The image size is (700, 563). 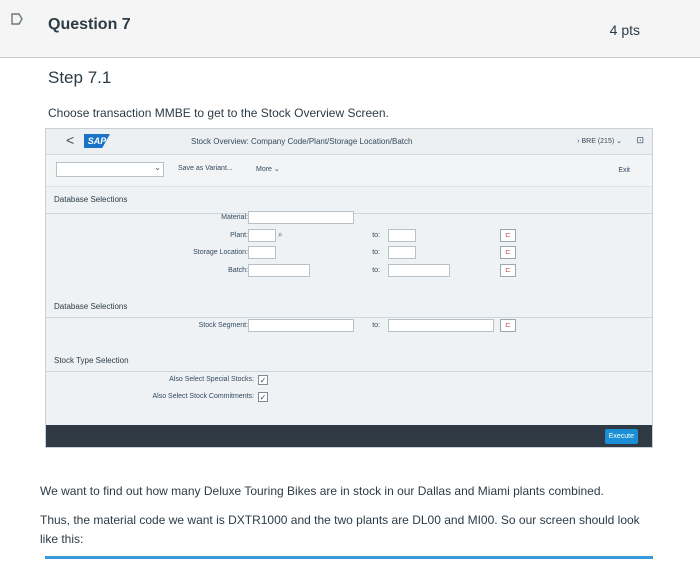 I want to click on batch-to-label: to:, so click(x=376, y=270).